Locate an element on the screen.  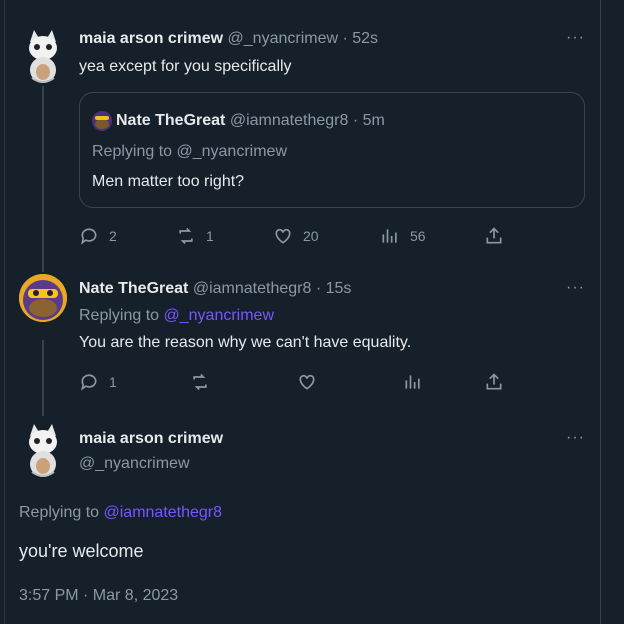
like-button is located at coordinates (307, 382).